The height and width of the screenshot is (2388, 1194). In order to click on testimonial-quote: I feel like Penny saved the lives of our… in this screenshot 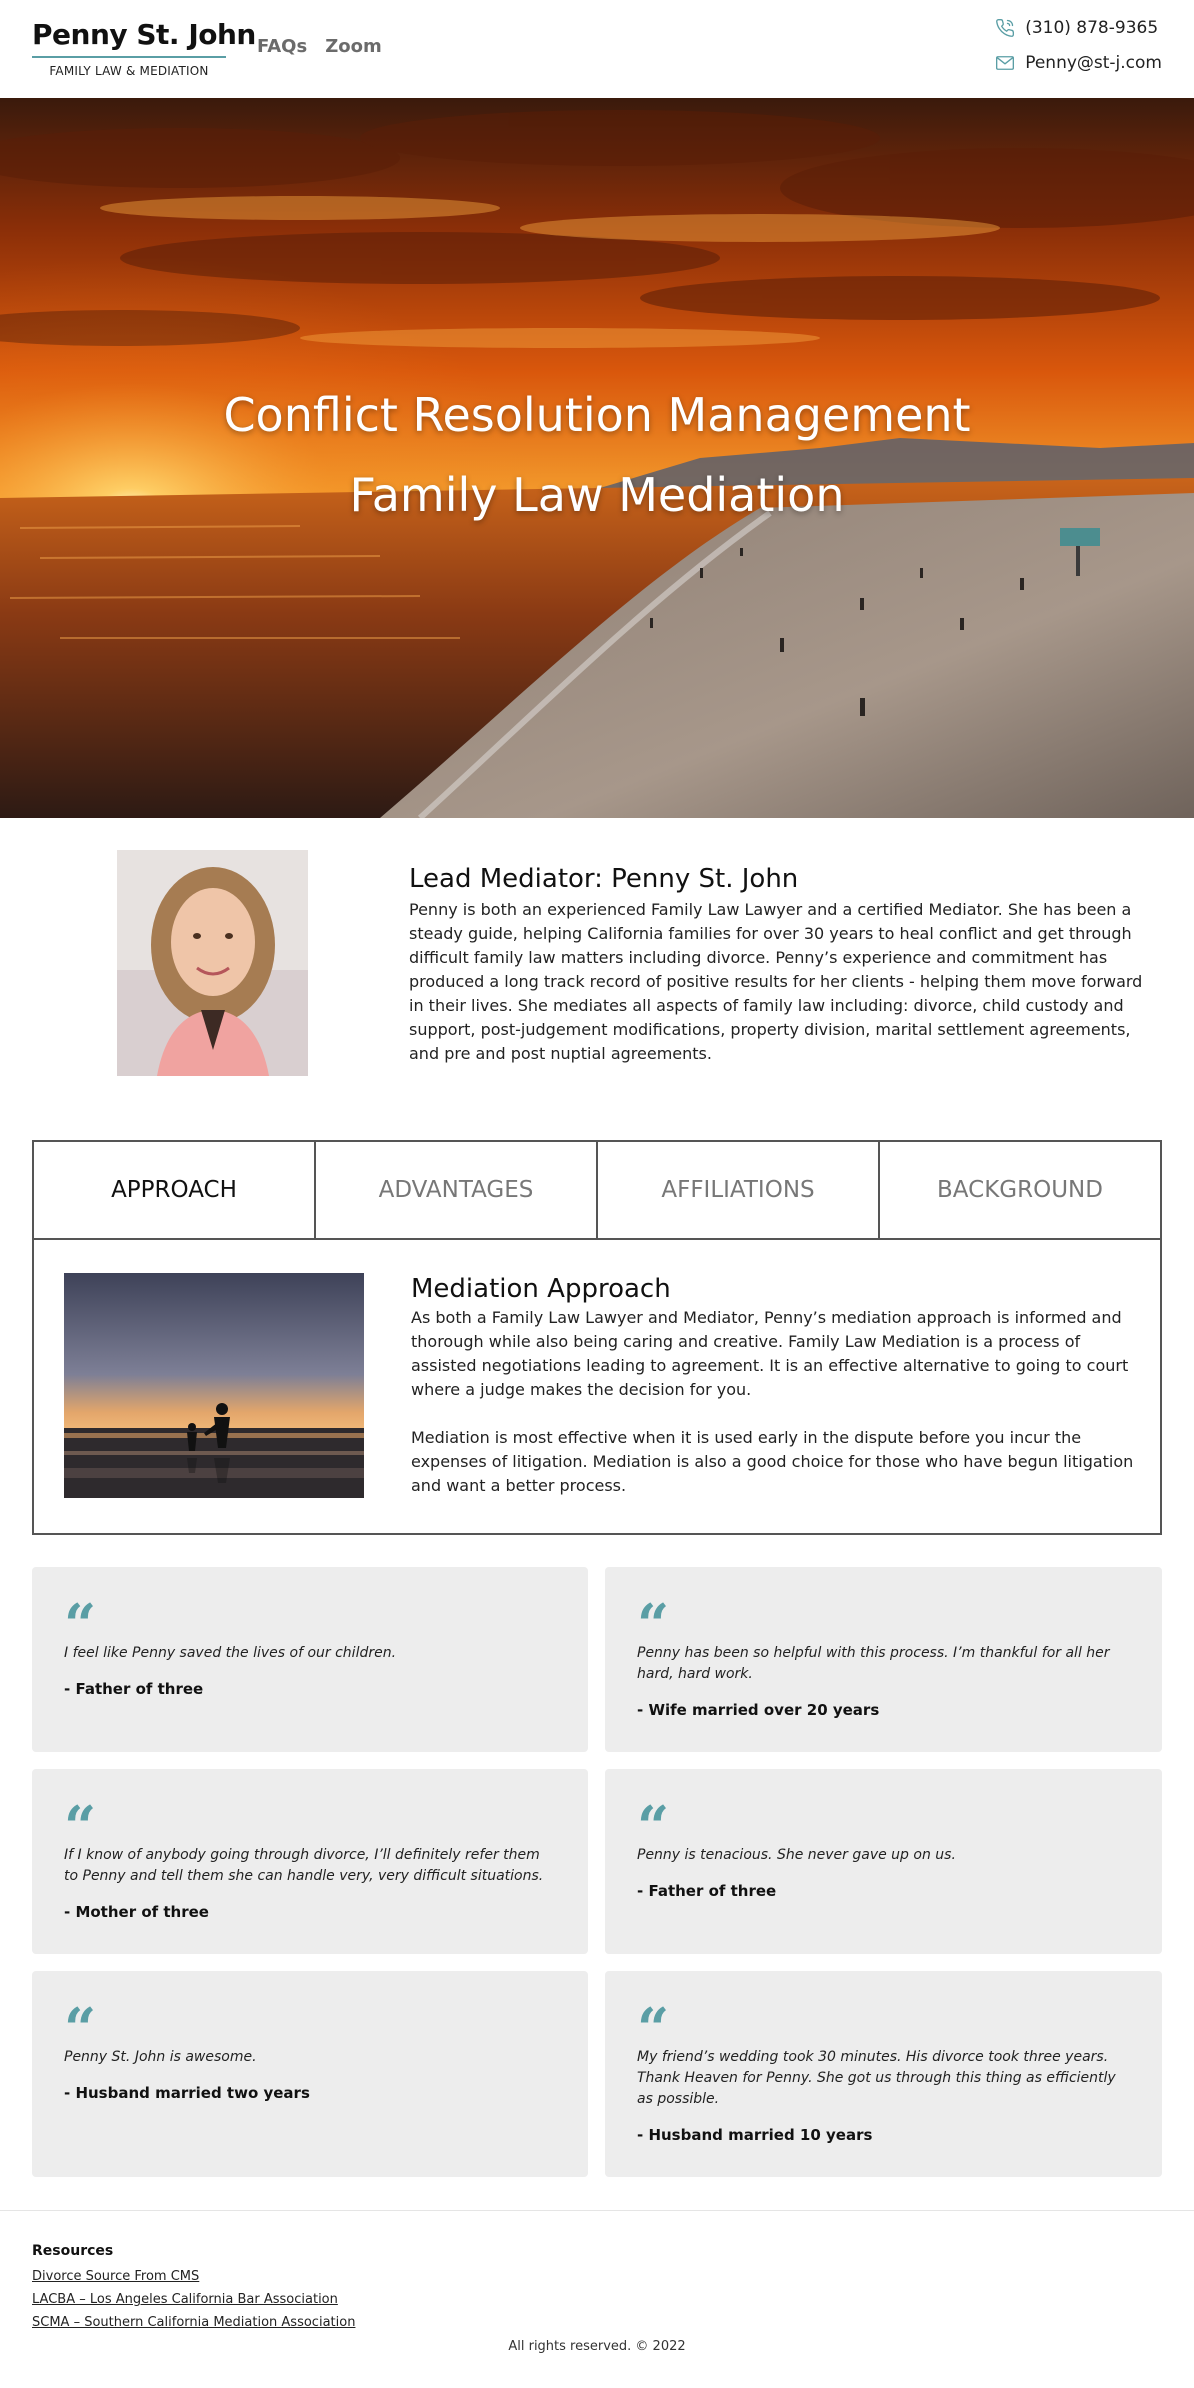, I will do `click(230, 1653)`.